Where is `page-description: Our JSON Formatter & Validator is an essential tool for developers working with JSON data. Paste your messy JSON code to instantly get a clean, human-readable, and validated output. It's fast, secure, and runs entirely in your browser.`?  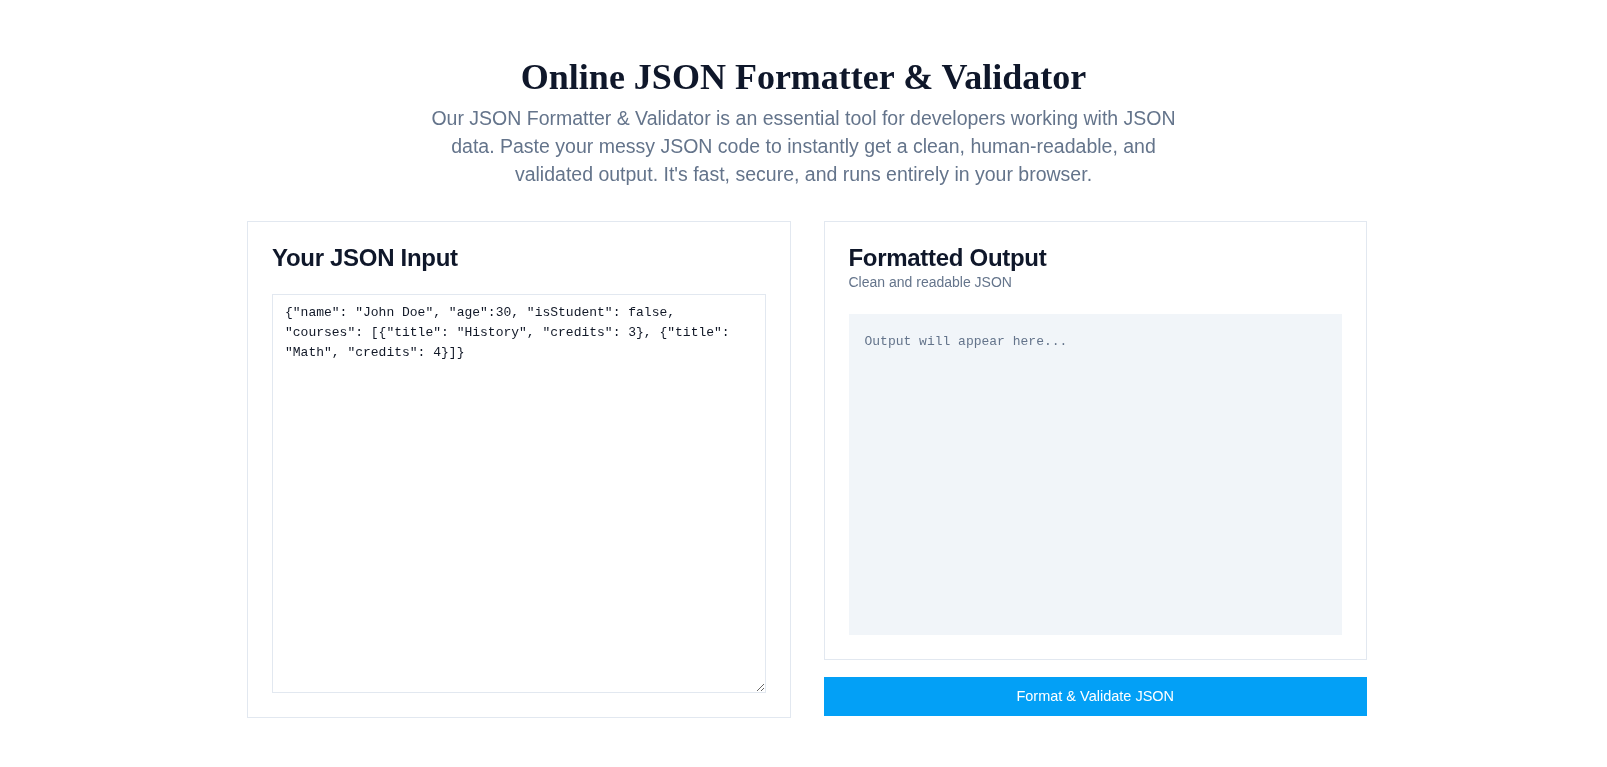 page-description: Our JSON Formatter & Validator is an essential tool for developers working with JSON data. Paste your messy JSON code to instantly get a clean, human-readable, and validated output. It's fast, secure, and runs entirely in your browser. is located at coordinates (803, 146).